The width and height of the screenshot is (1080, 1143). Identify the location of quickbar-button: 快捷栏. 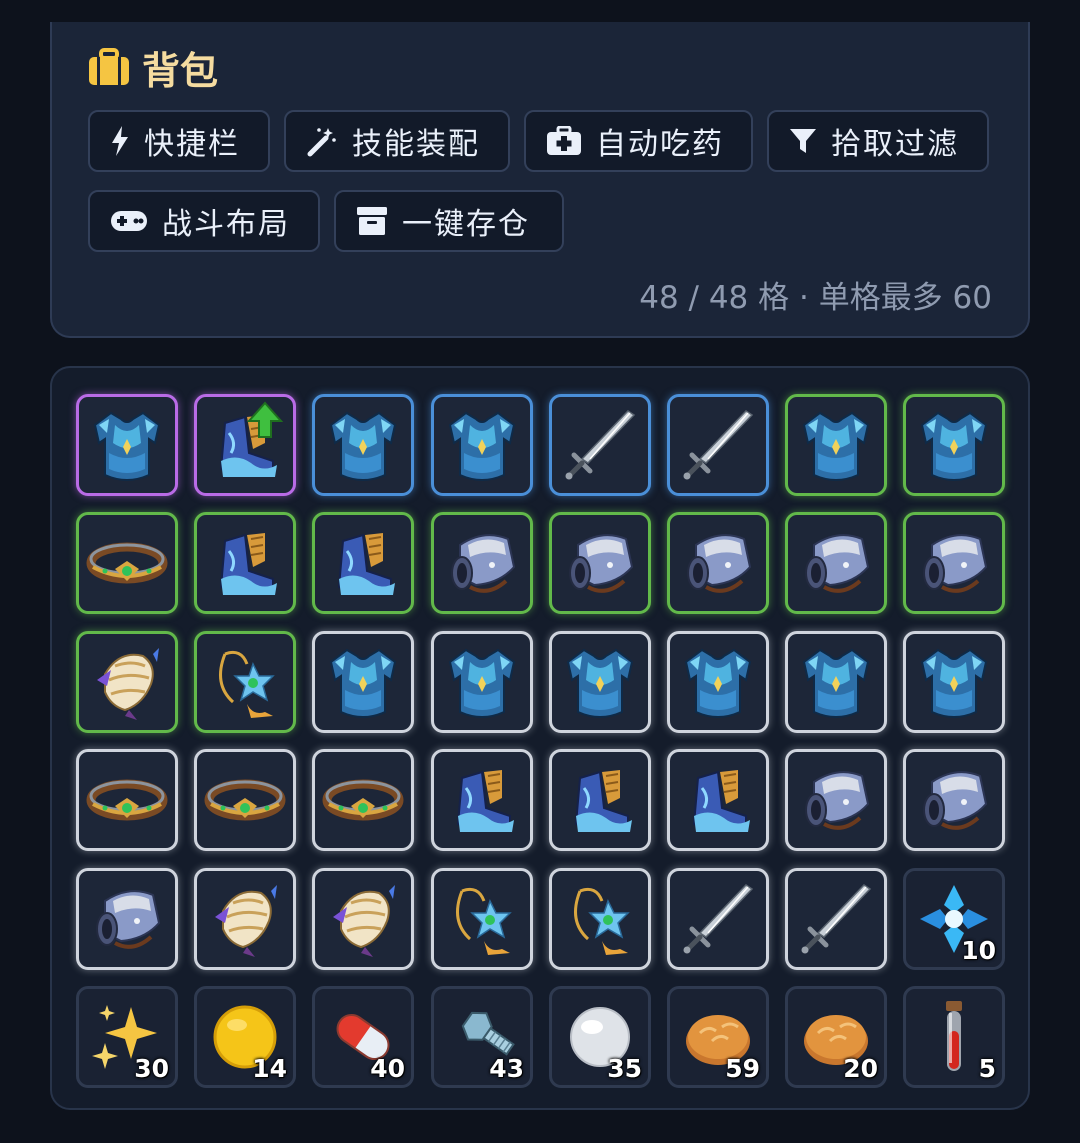
(179, 141).